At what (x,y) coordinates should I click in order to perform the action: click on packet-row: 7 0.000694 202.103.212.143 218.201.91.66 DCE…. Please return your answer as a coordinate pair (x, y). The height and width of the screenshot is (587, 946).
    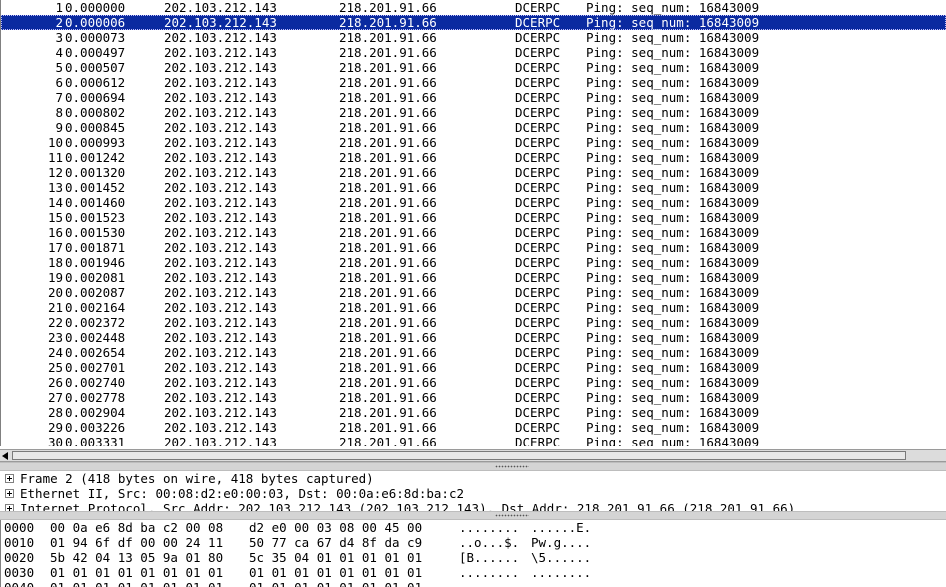
    Looking at the image, I should click on (473, 97).